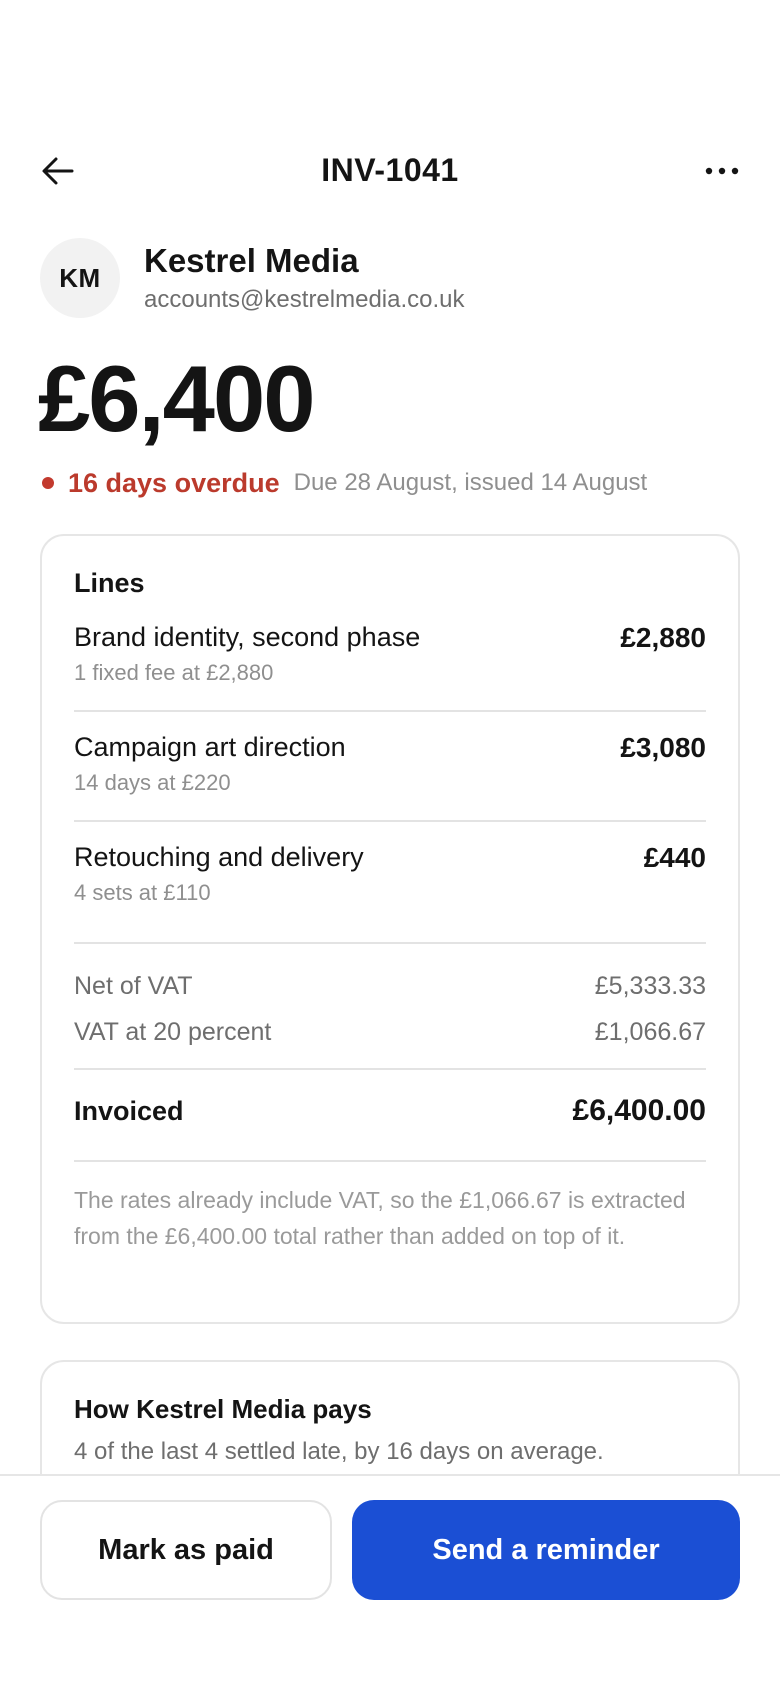 The image size is (780, 1688). I want to click on line-item-name: Retouching and delivery, so click(219, 857).